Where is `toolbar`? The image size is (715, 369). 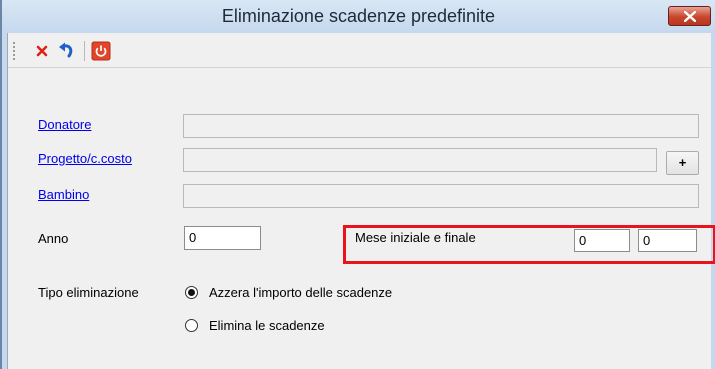
toolbar is located at coordinates (359, 50).